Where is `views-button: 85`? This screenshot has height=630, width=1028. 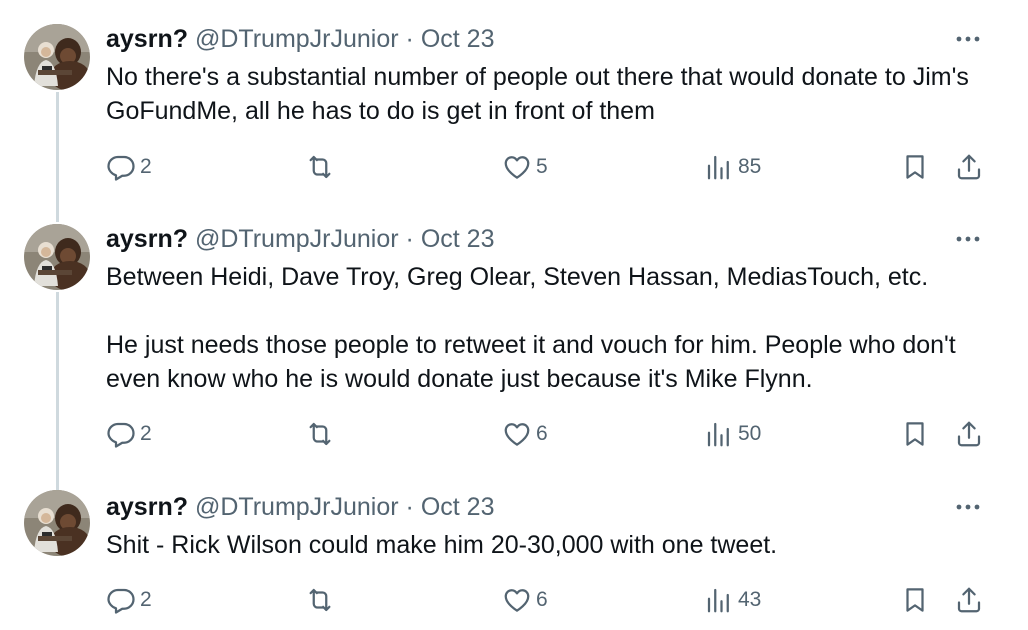 views-button: 85 is located at coordinates (732, 167).